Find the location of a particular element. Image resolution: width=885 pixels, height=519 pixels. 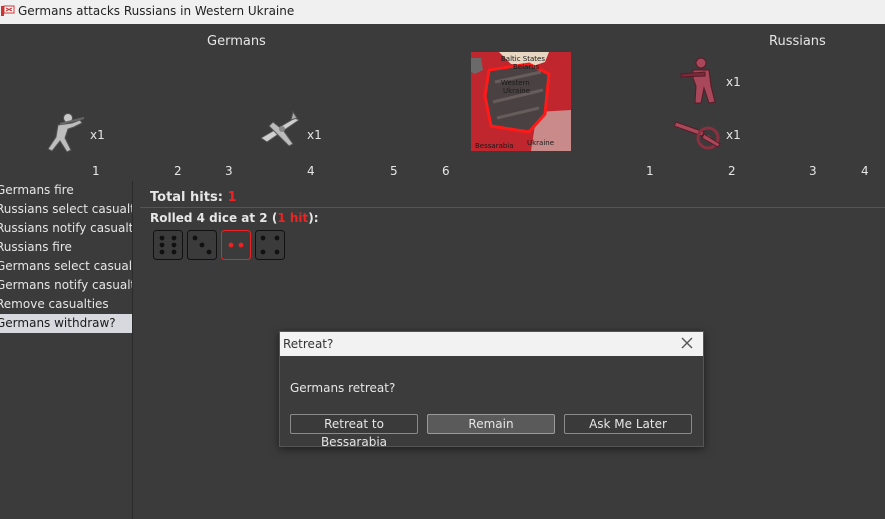

roll-summary-hits: 1 hit is located at coordinates (293, 218).